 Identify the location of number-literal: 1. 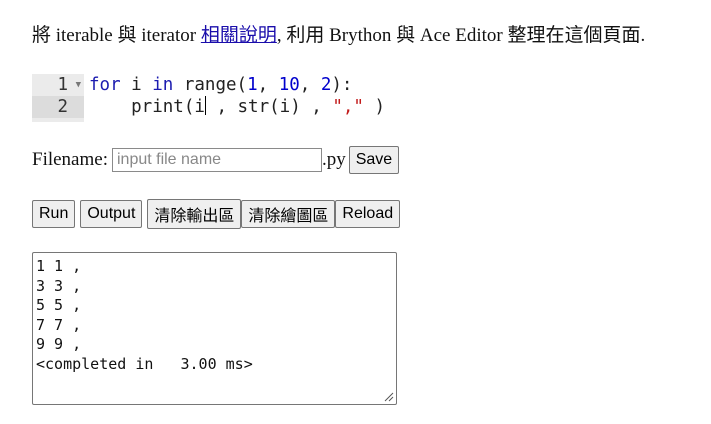
(252, 85).